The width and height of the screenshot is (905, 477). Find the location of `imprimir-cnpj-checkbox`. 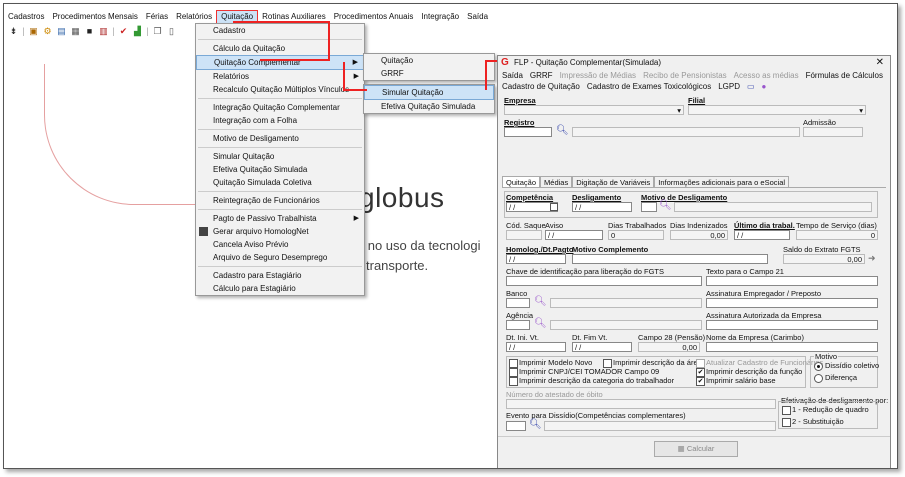

imprimir-cnpj-checkbox is located at coordinates (513, 372).